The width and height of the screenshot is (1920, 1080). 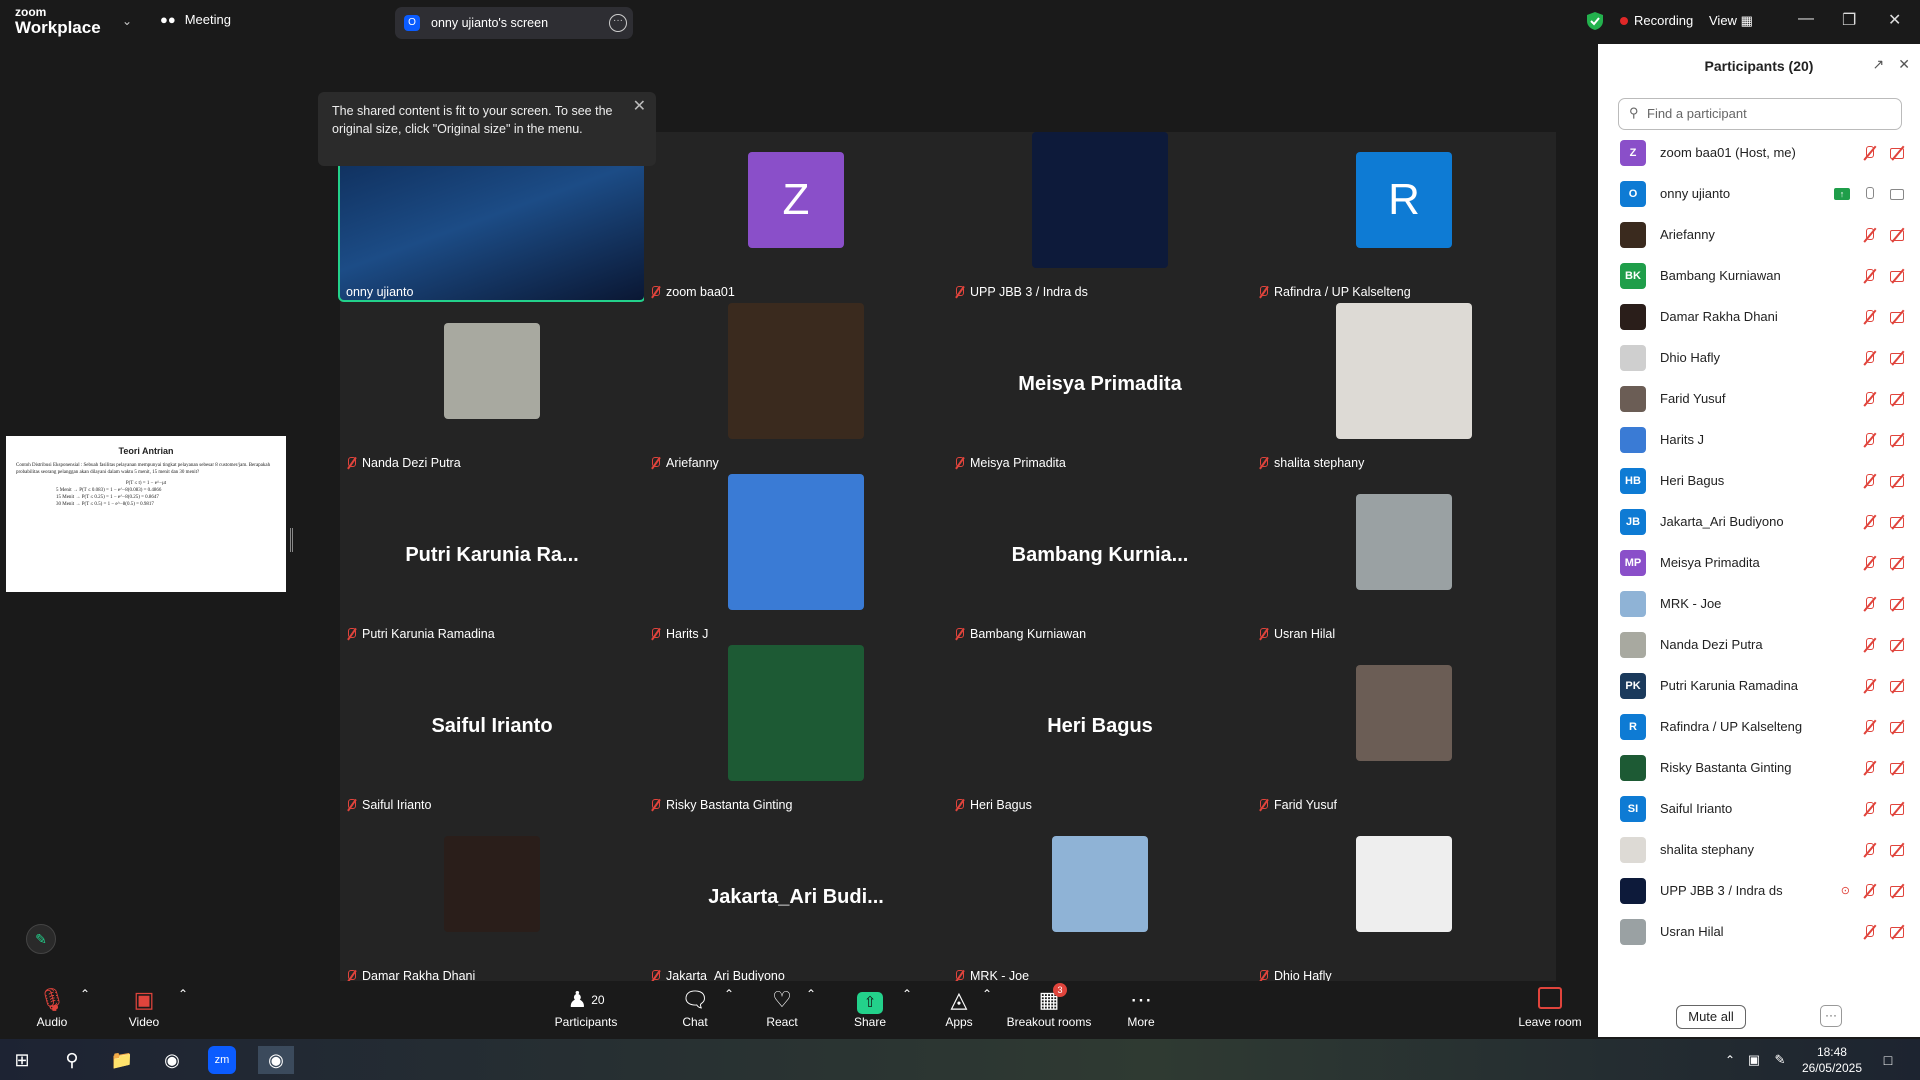 I want to click on apps-caret-icon: ⌃, so click(x=987, y=994).